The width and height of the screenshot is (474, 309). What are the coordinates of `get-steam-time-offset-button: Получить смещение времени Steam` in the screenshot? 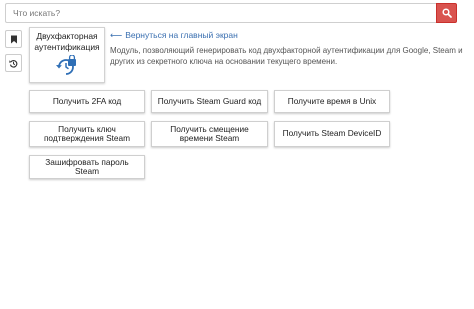 It's located at (209, 134).